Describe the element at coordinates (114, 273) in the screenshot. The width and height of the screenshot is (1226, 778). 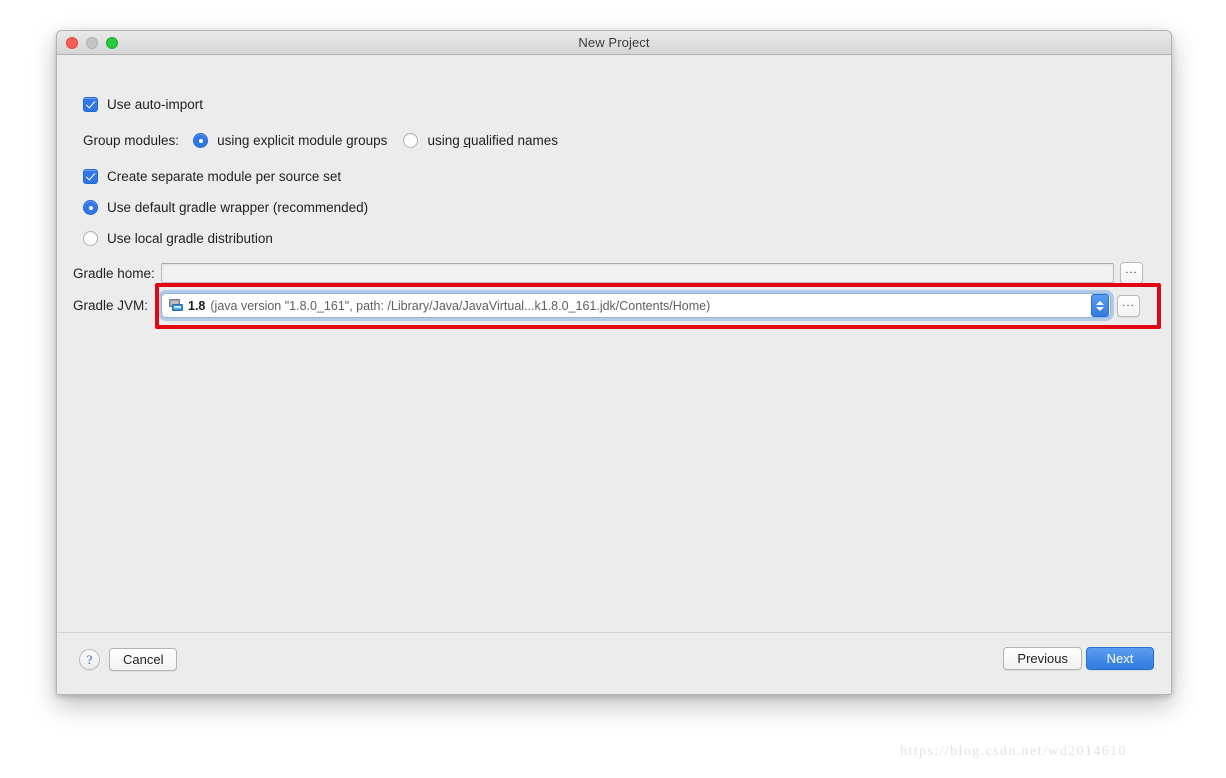
I see `gradle-home-label: Gradle home:` at that location.